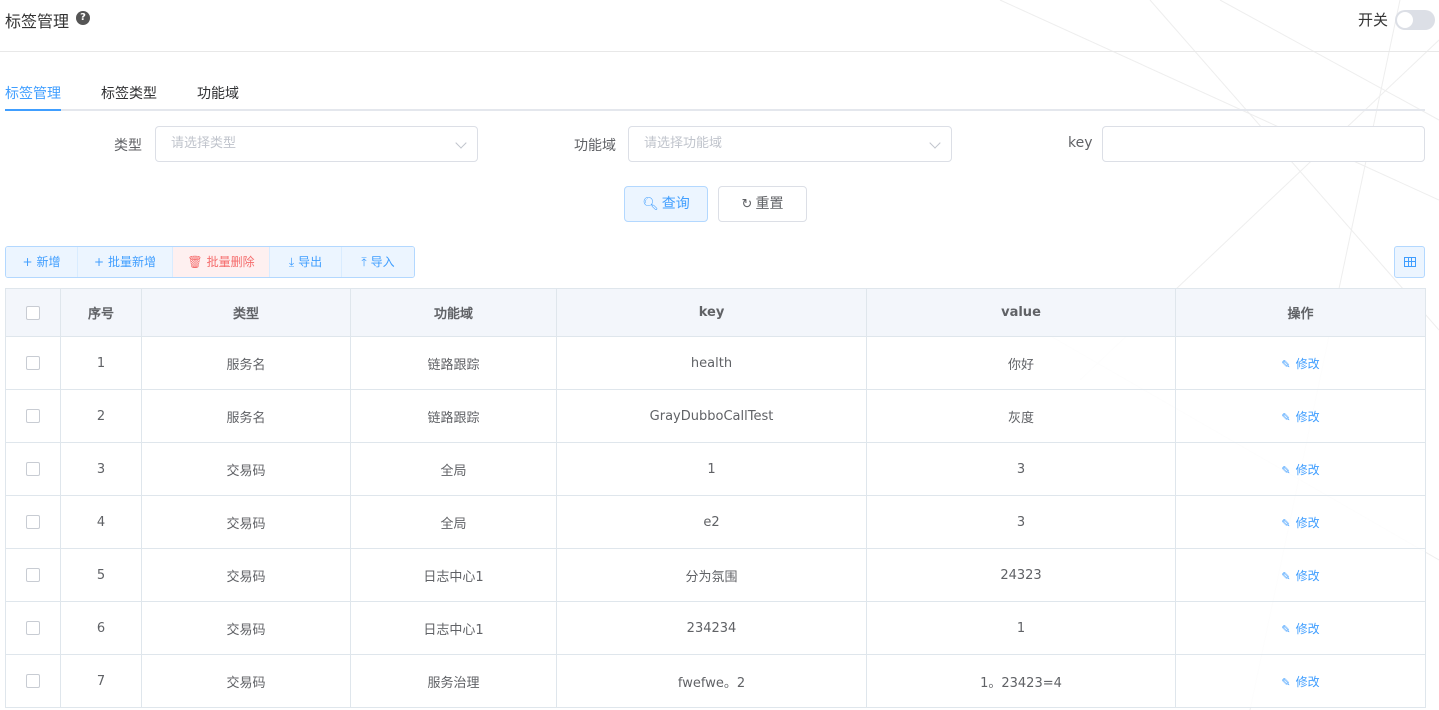  What do you see at coordinates (1021, 363) in the screenshot?
I see `row-value: 你好` at bounding box center [1021, 363].